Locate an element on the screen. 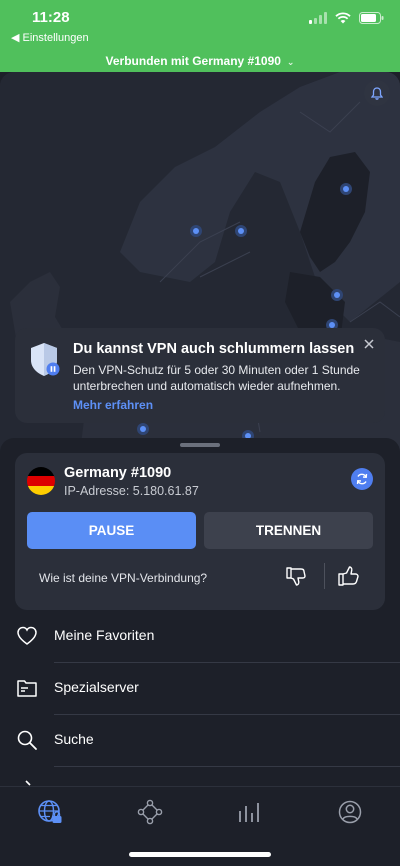  tab-stats is located at coordinates (250, 812).